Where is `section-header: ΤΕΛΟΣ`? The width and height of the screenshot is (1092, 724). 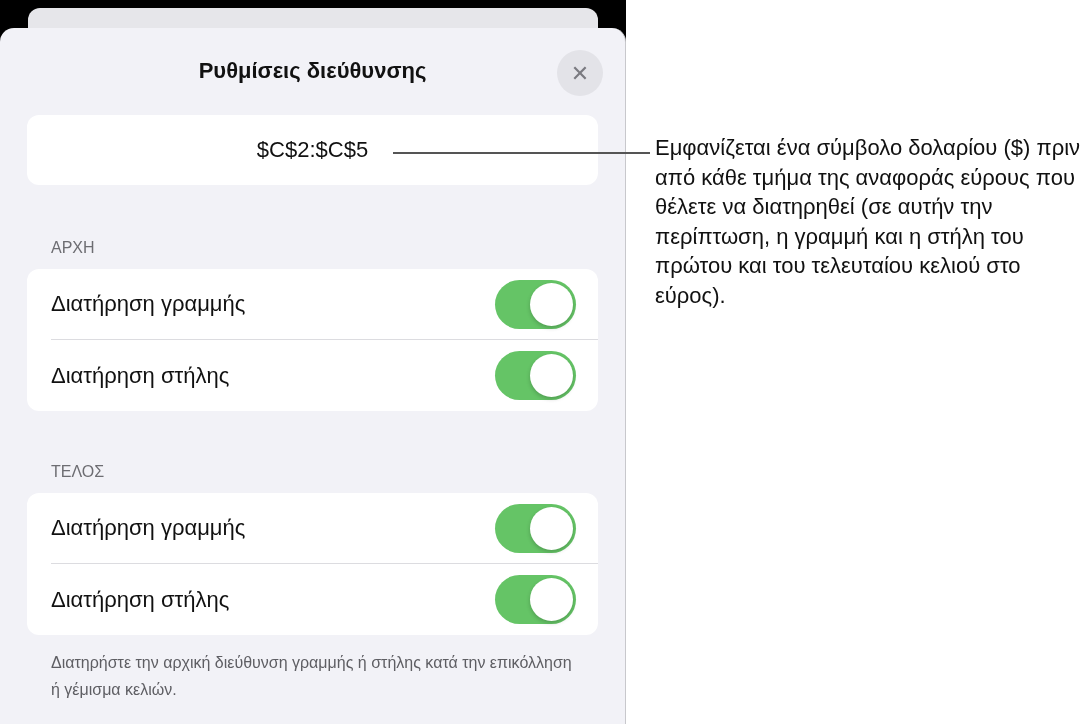 section-header: ΤΕΛΟΣ is located at coordinates (78, 472).